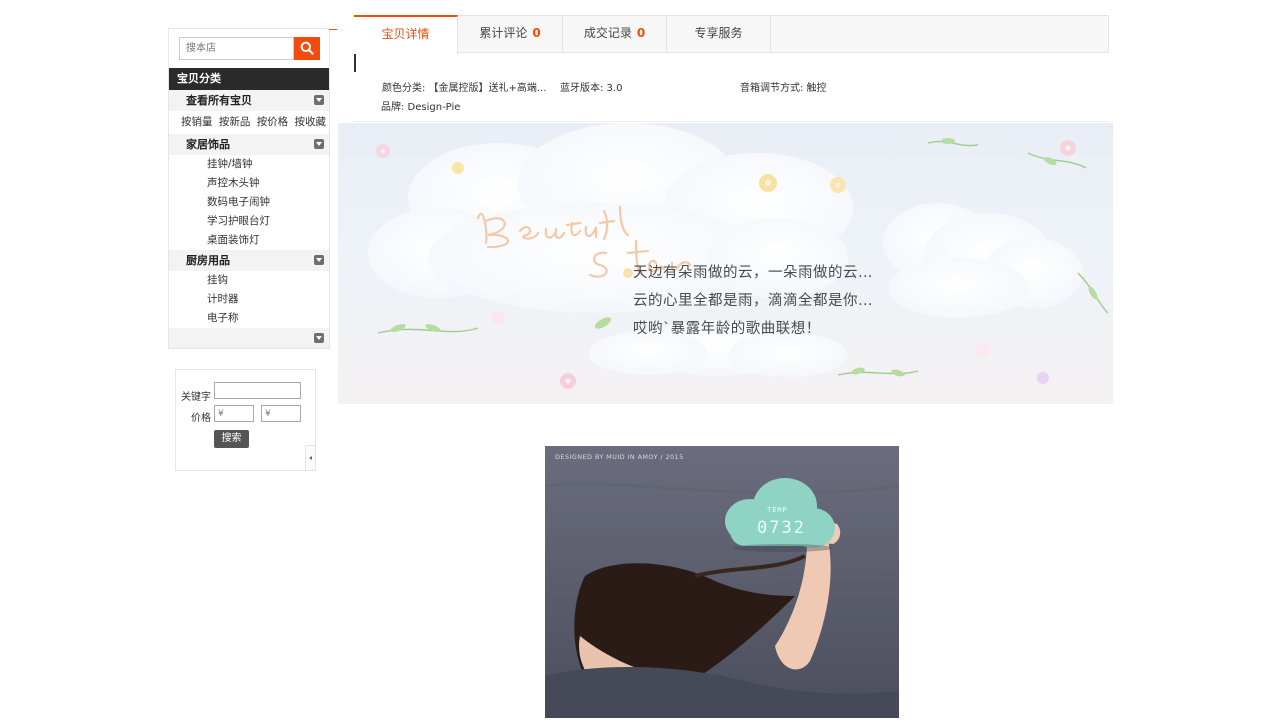 This screenshot has width=1280, height=728. Describe the element at coordinates (503, 33) in the screenshot. I see `tab-label: 累计评论` at that location.